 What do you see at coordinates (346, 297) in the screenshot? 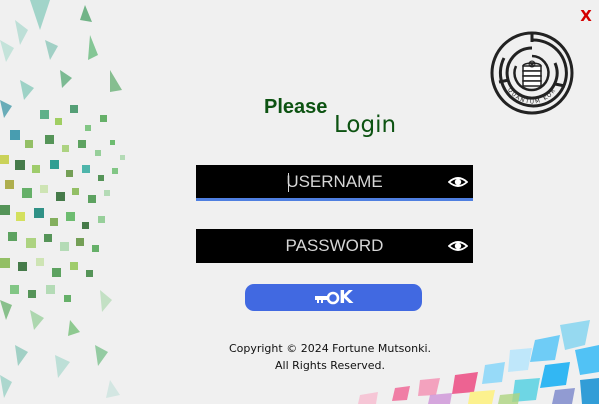
I see `ok-button-label: K` at bounding box center [346, 297].